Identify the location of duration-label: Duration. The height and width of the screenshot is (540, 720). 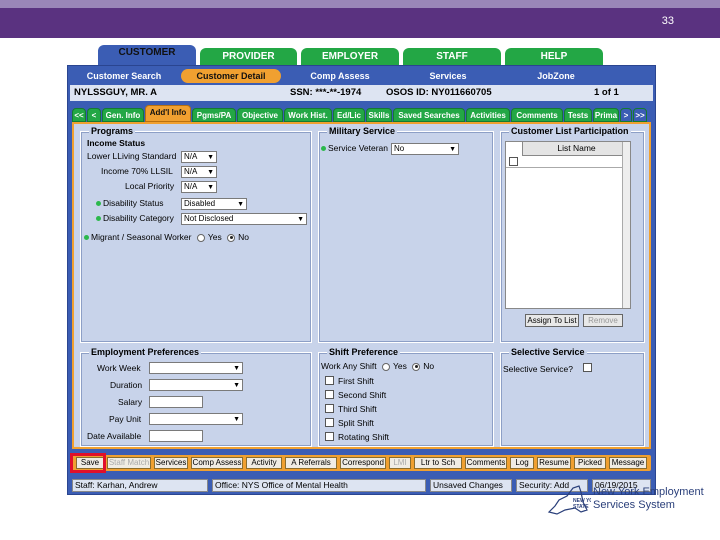
(126, 385).